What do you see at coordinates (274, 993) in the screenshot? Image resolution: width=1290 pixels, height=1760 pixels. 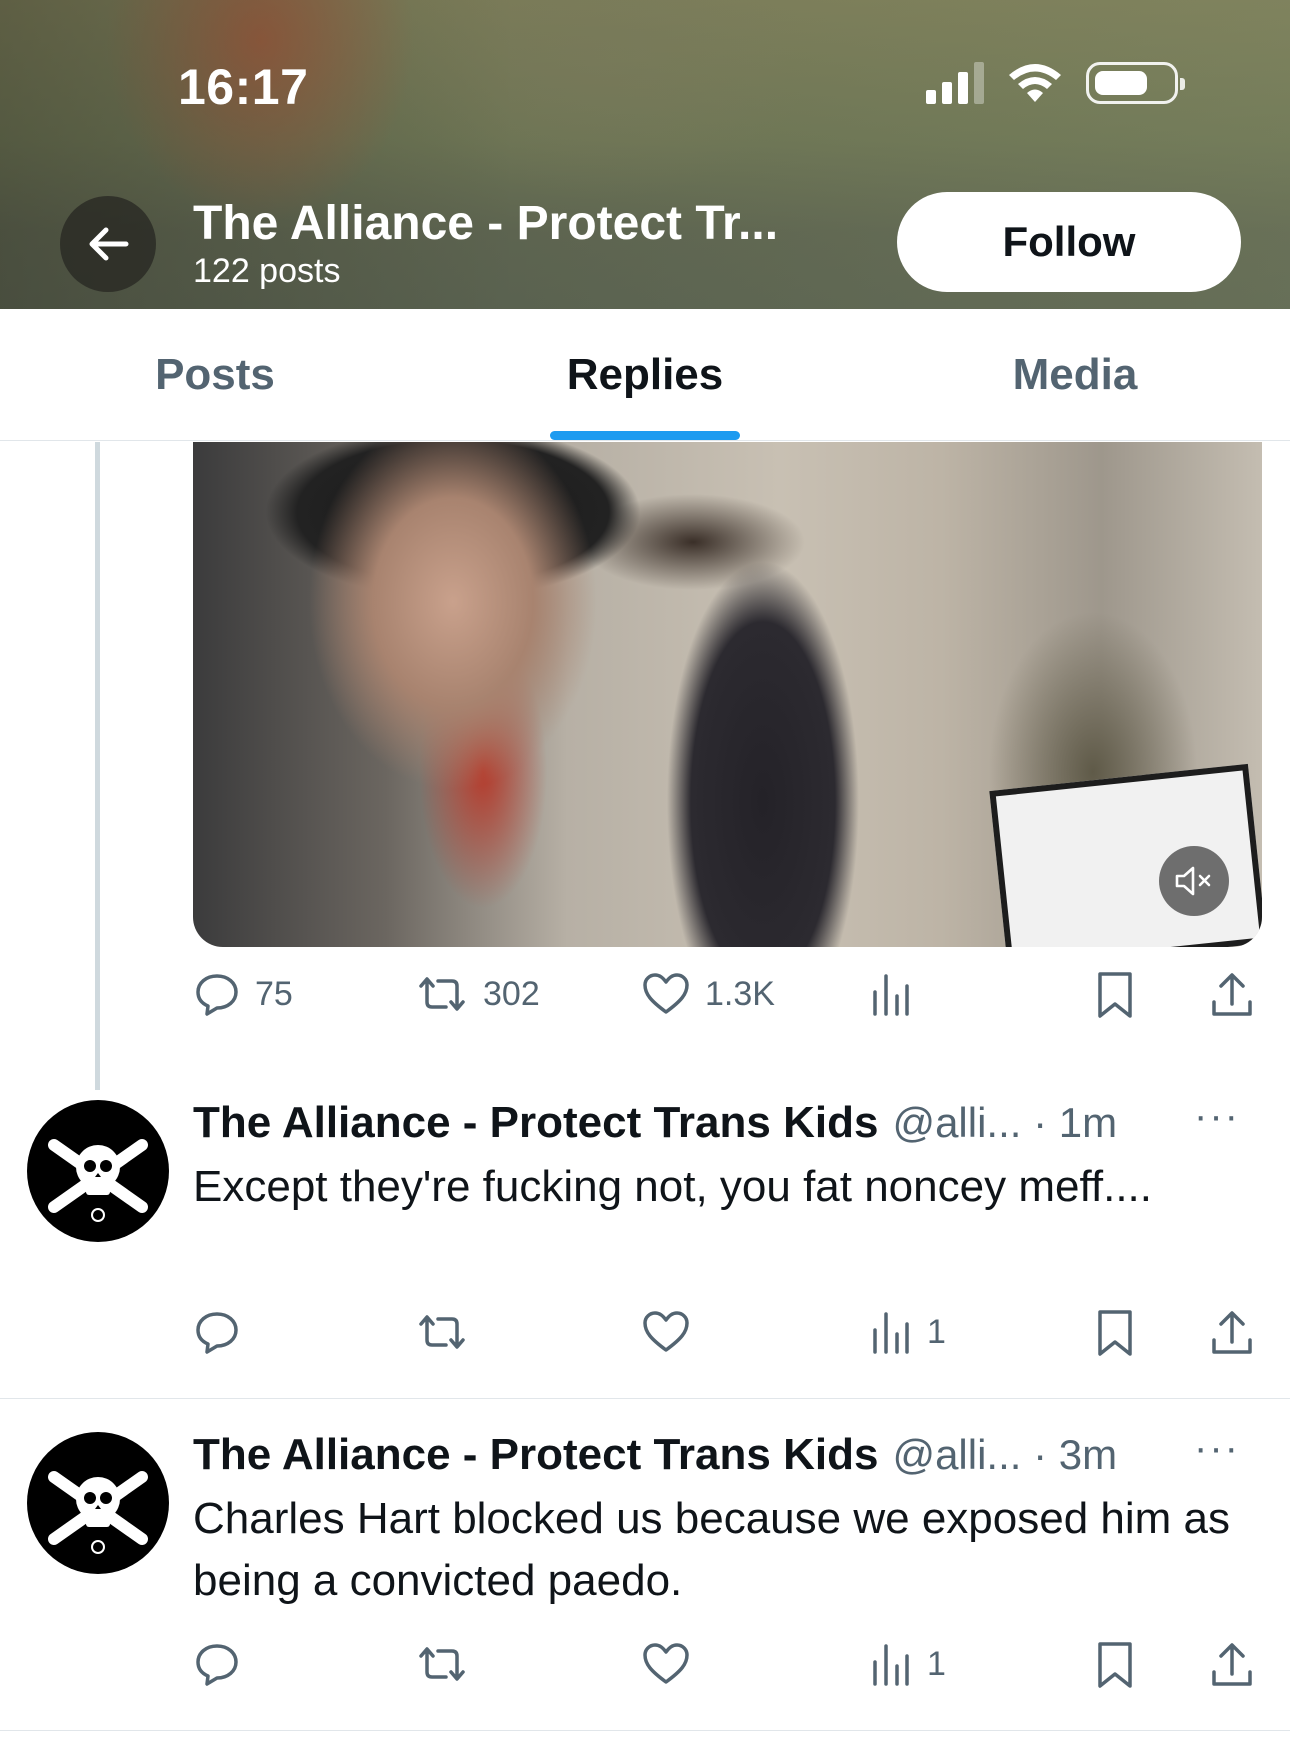 I see `reply-count: 75` at bounding box center [274, 993].